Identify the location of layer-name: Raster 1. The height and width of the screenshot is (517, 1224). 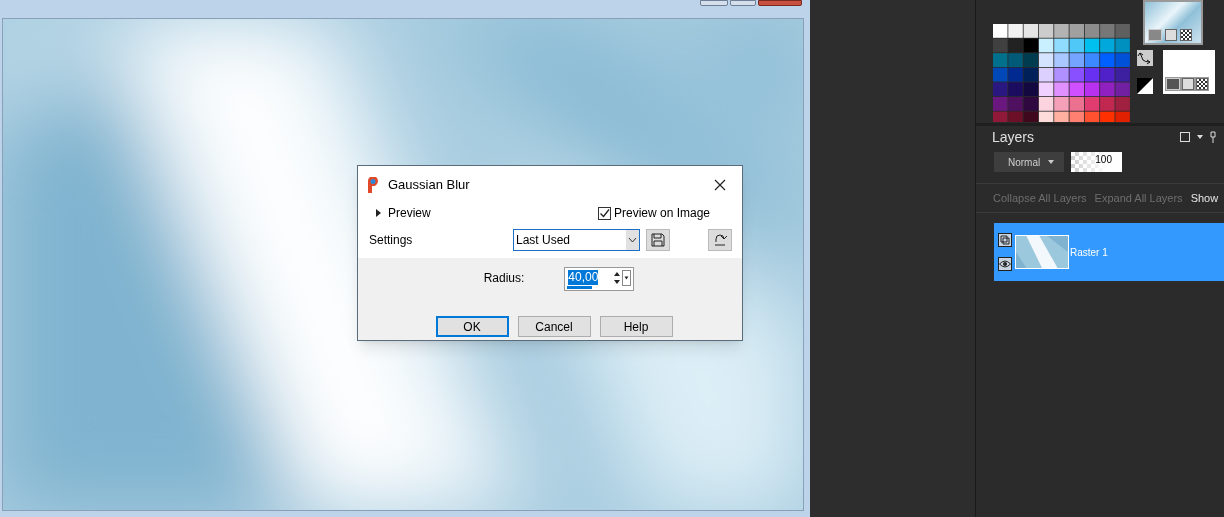
(1089, 252).